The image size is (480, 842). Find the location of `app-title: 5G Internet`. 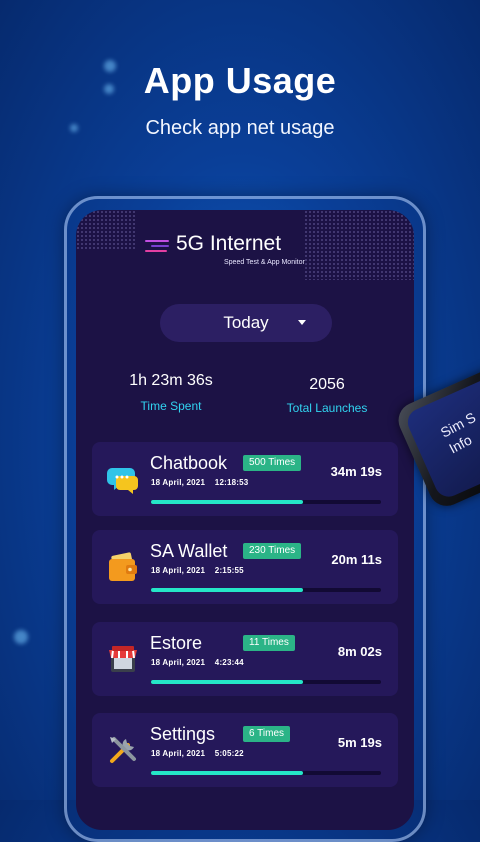

app-title: 5G Internet is located at coordinates (229, 243).